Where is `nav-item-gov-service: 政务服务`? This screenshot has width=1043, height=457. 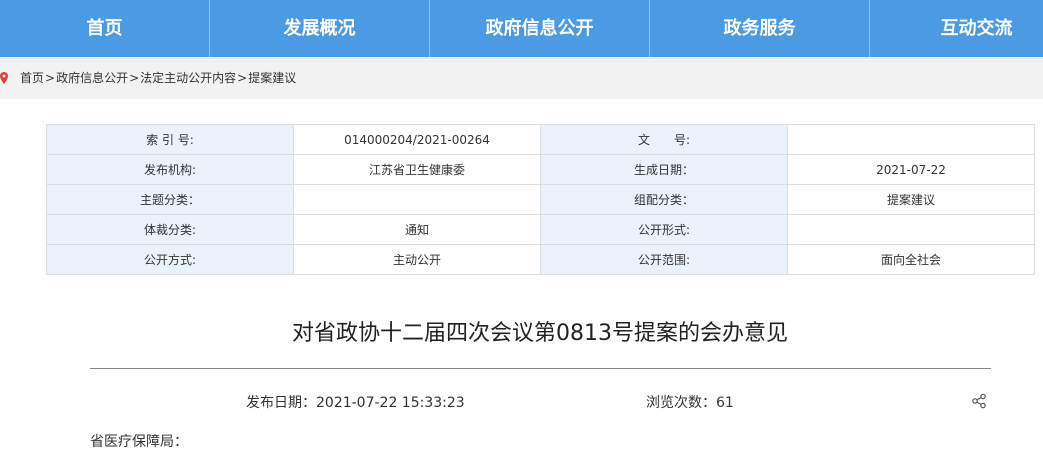
nav-item-gov-service: 政务服务 is located at coordinates (760, 28).